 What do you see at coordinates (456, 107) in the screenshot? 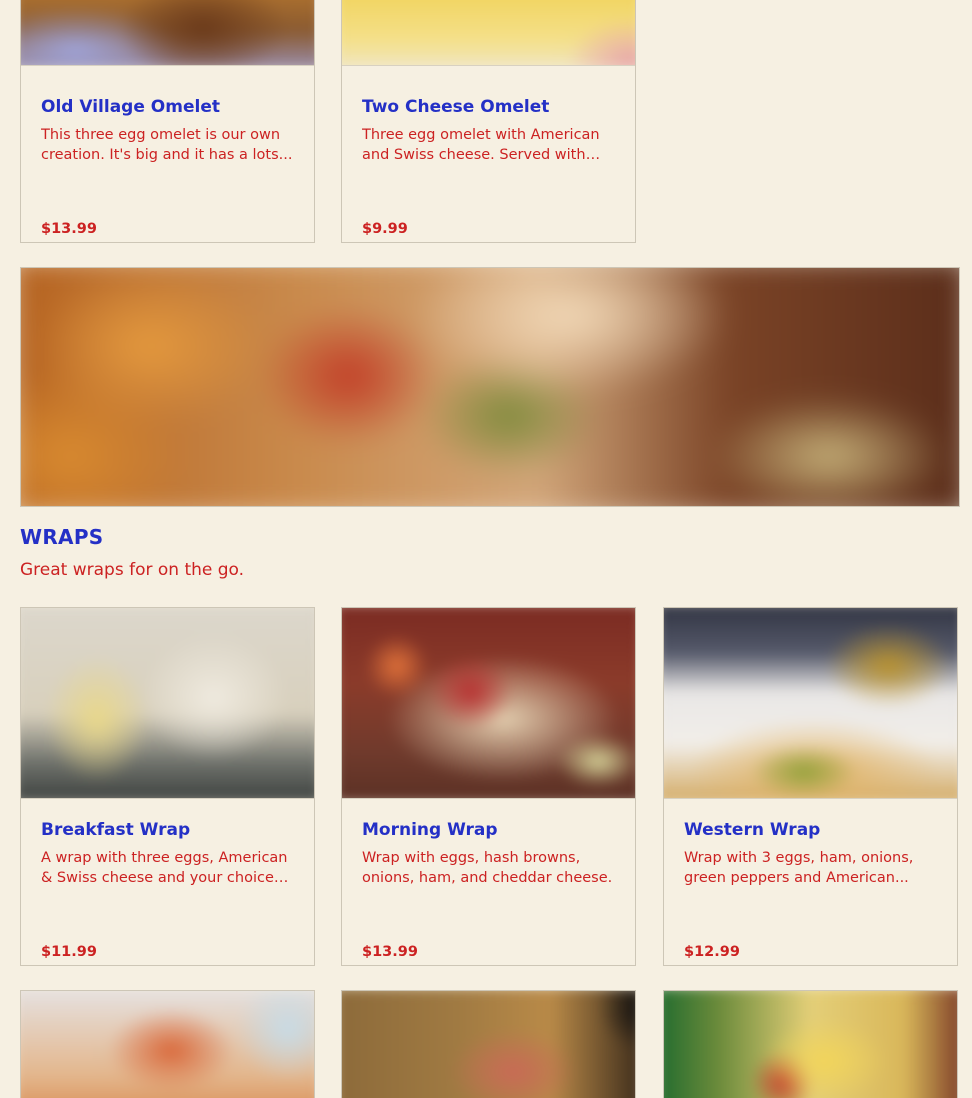
I see `item-name: Two Cheese Omelet` at bounding box center [456, 107].